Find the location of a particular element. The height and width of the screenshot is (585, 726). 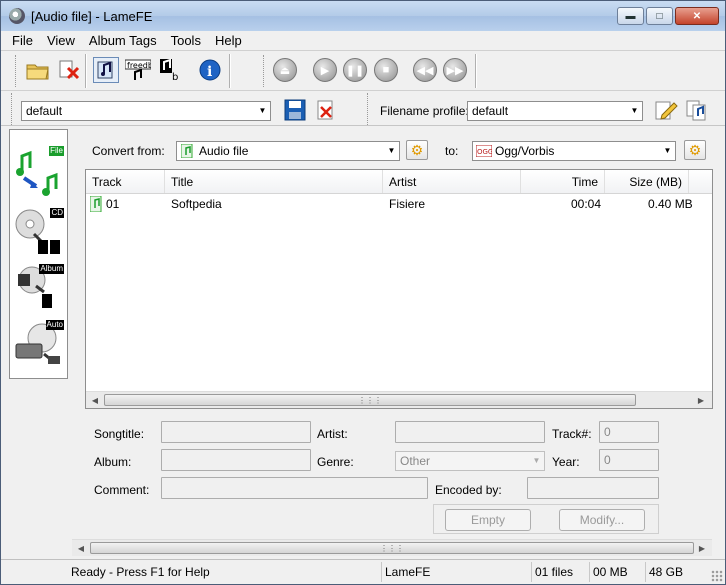

mode-panel: File CD Album Auto is located at coordinates (38, 254).